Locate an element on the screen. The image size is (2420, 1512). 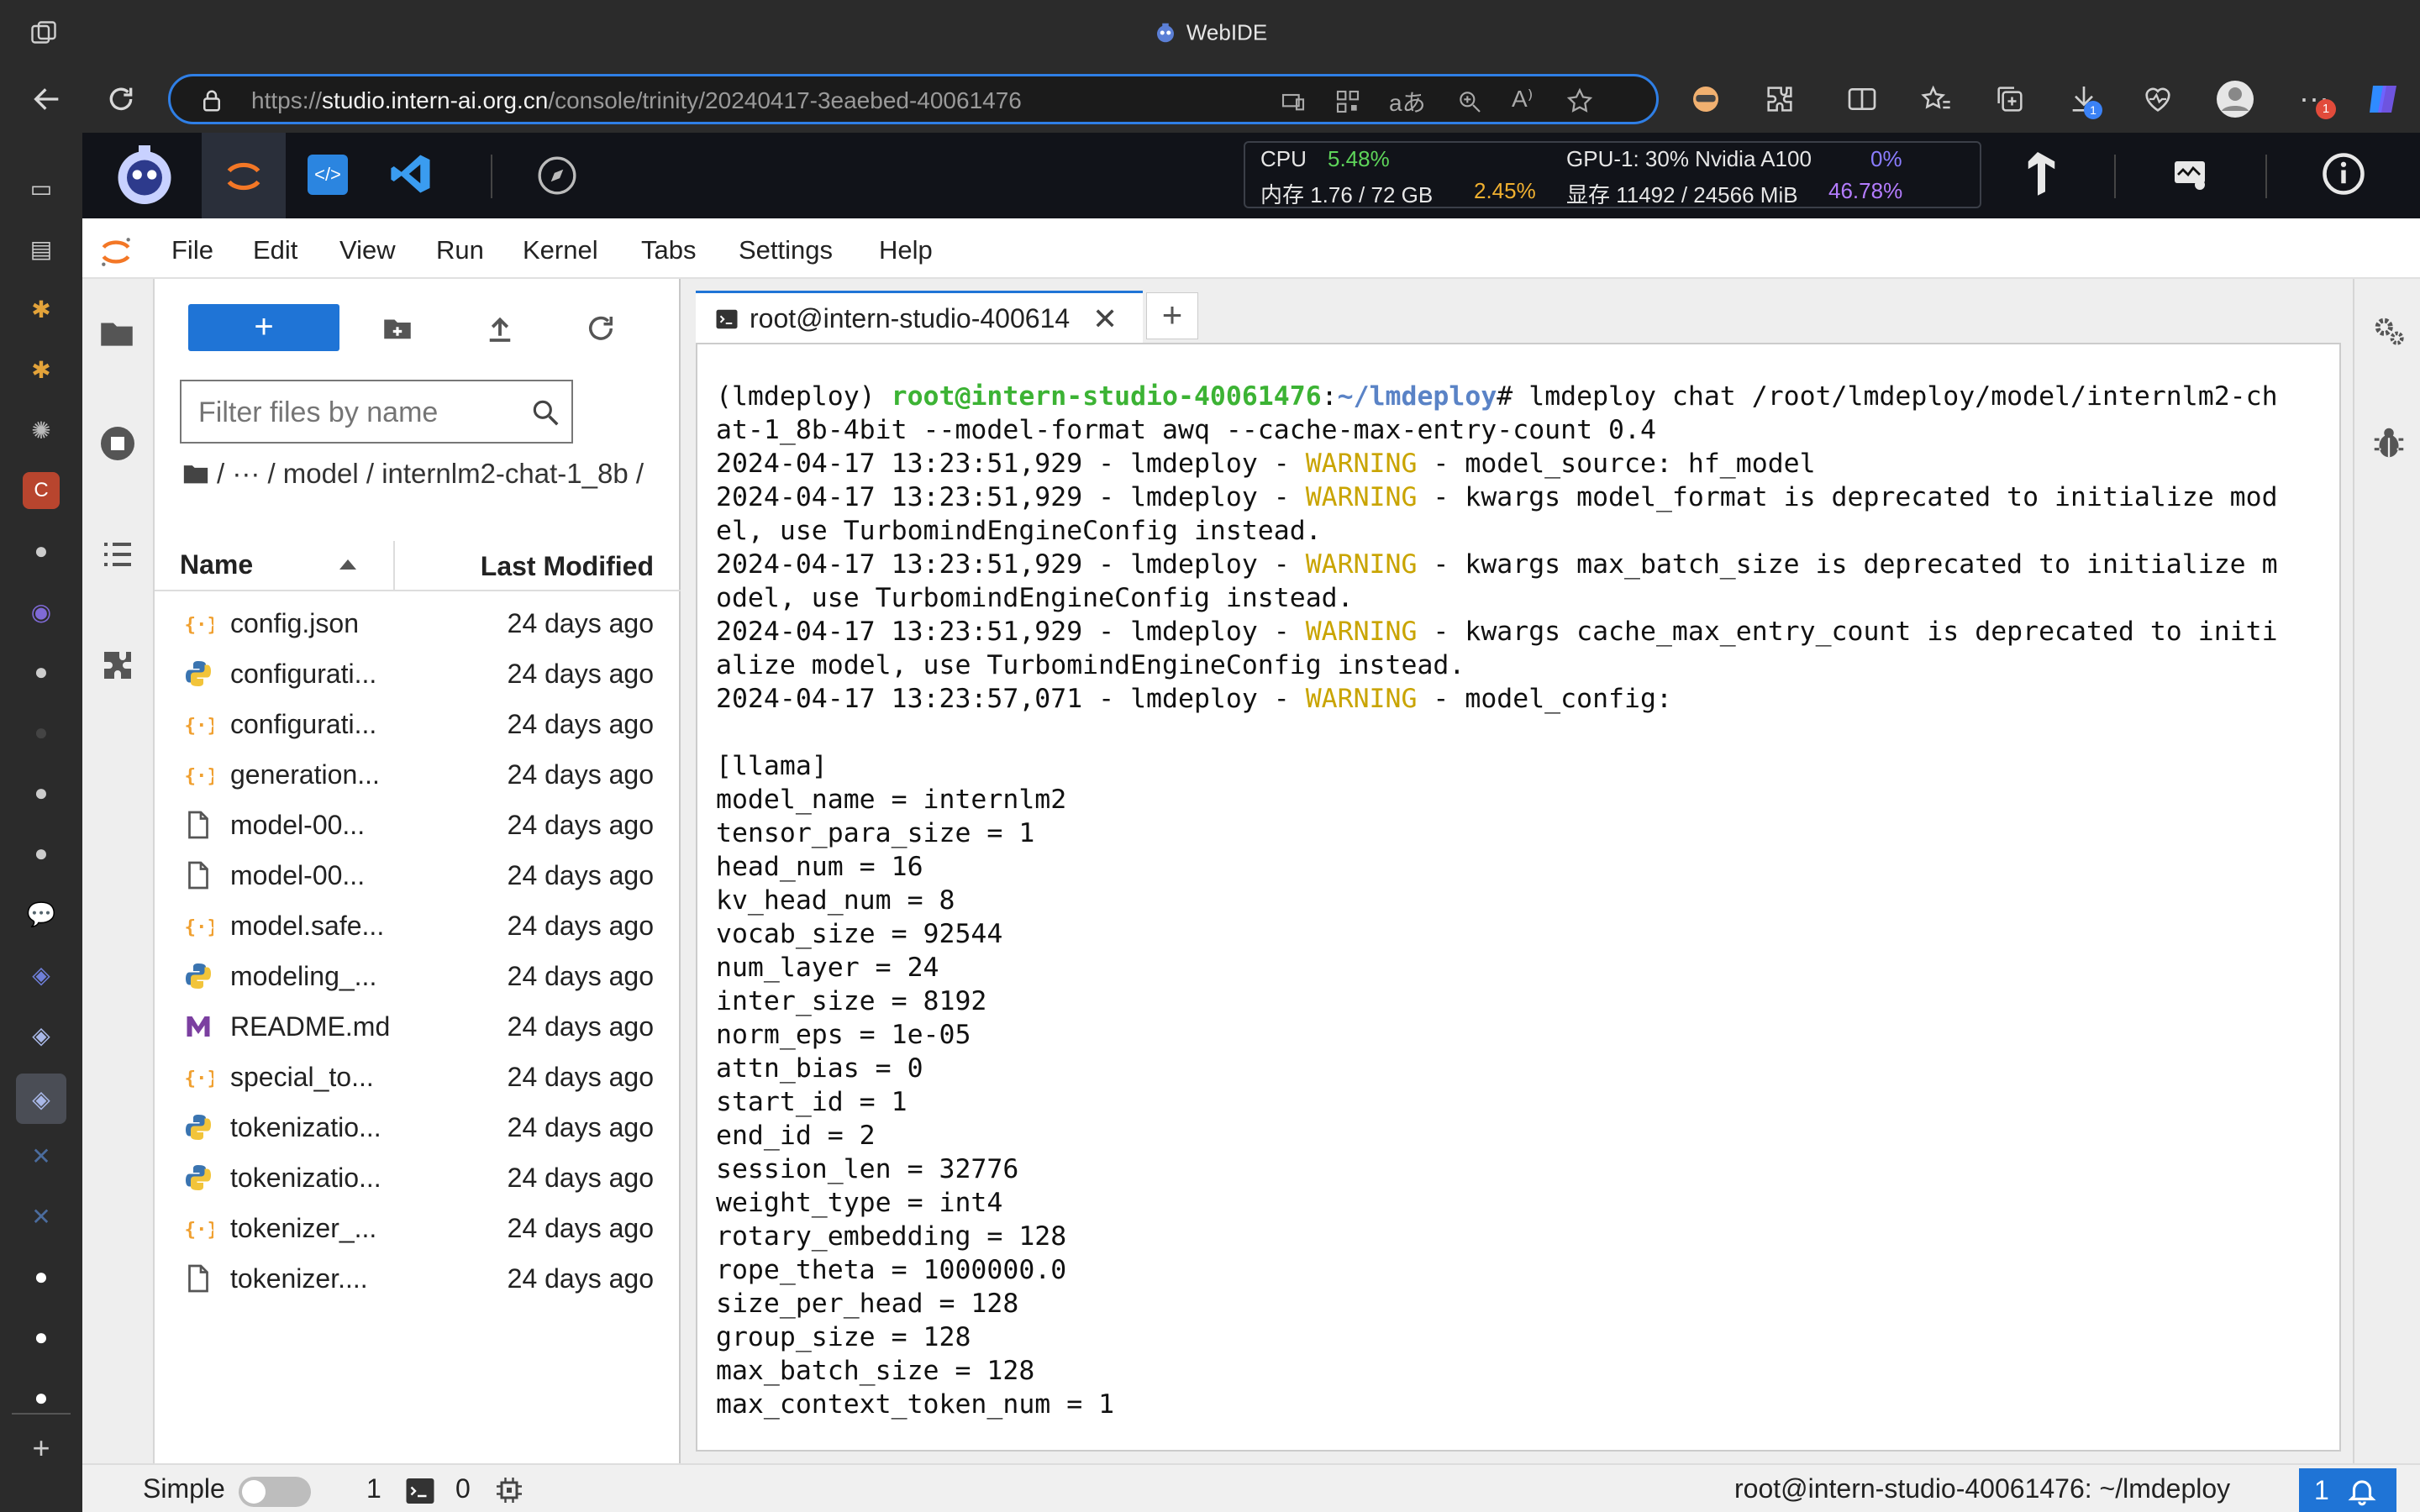
column-last-modified: Last Modified is located at coordinates (567, 566).